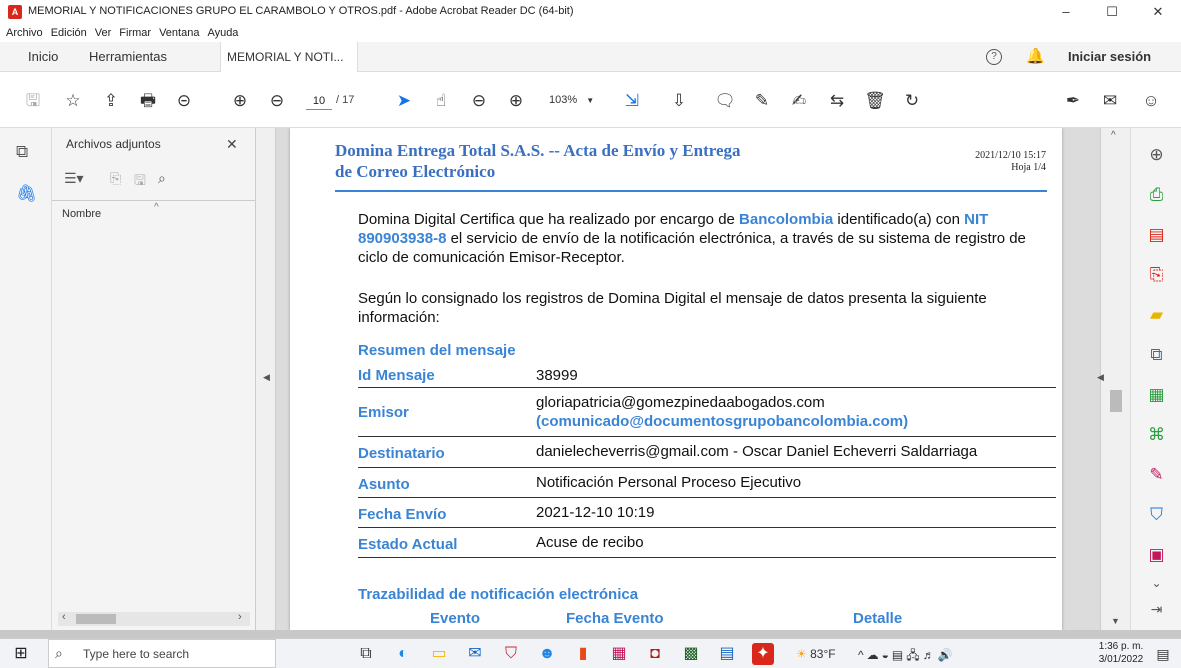  Describe the element at coordinates (1010, 155) in the screenshot. I see `doc-header-date: 2021/12/10 15:17` at that location.